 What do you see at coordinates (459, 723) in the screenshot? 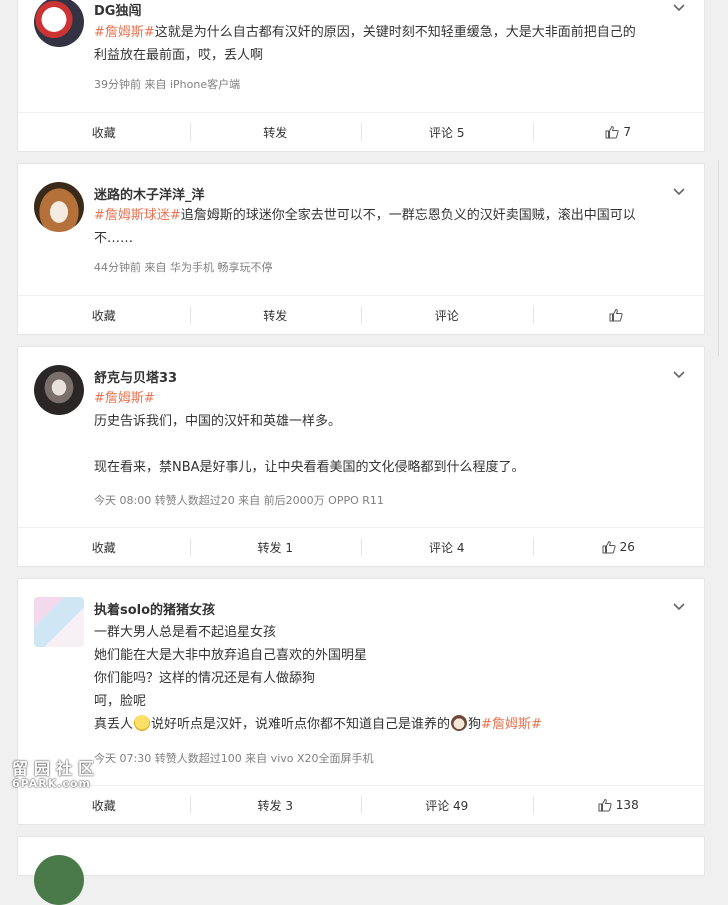
I see `dog-emoji-icon` at bounding box center [459, 723].